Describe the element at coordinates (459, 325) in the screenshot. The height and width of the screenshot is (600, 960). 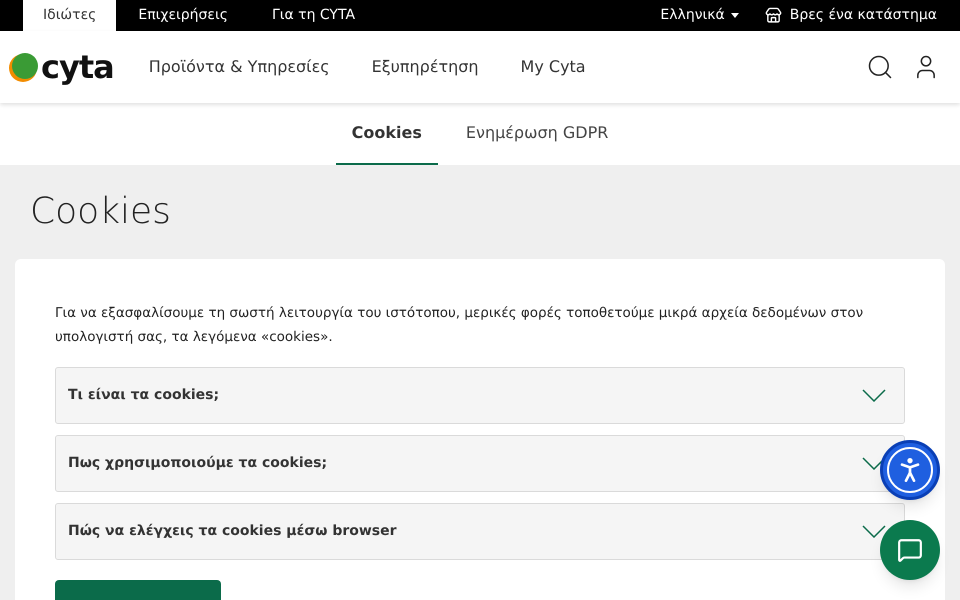
I see `intro-paragraph: Για να εξασφαλίσουμε τη σωστή λειτουργία του ιστότοπου, μερικές φορές τοποθετούμε μικρά αρχεία δεδομένων στον υπολογιστή σας, τα λεγόμενα «cookies».` at that location.